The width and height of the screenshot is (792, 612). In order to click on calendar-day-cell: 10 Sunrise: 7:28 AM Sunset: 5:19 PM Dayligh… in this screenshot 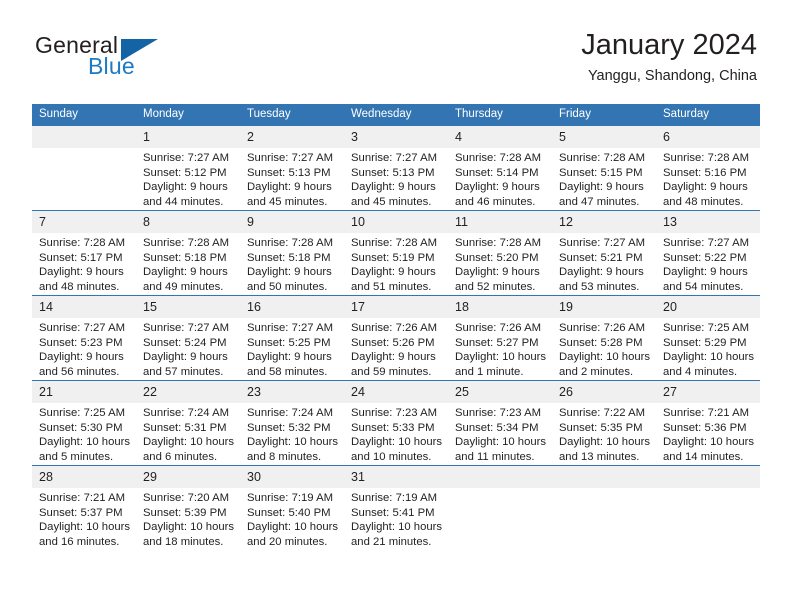, I will do `click(396, 253)`.